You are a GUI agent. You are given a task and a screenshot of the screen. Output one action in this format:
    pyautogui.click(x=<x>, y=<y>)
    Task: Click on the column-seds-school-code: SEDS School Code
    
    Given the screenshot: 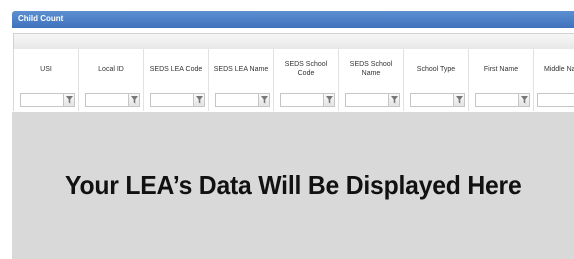 What is the action you would take?
    pyautogui.click(x=306, y=80)
    